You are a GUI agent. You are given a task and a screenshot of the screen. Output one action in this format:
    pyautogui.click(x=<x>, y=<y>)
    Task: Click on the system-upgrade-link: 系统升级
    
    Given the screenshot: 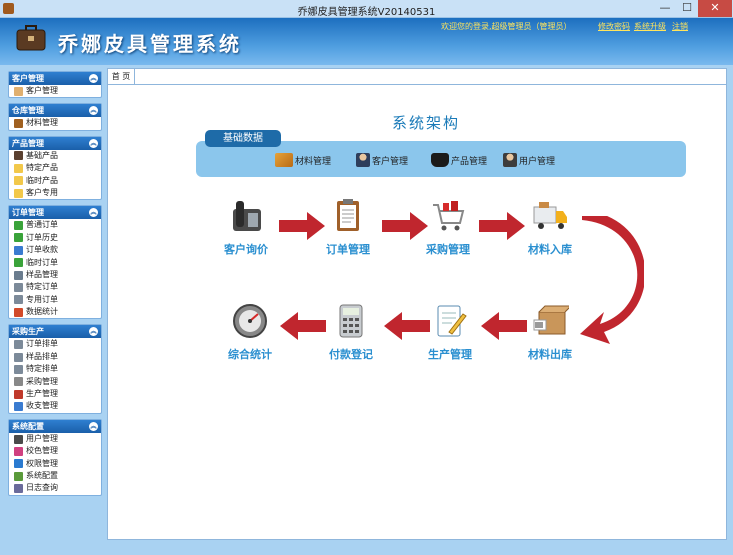 What is the action you would take?
    pyautogui.click(x=650, y=26)
    